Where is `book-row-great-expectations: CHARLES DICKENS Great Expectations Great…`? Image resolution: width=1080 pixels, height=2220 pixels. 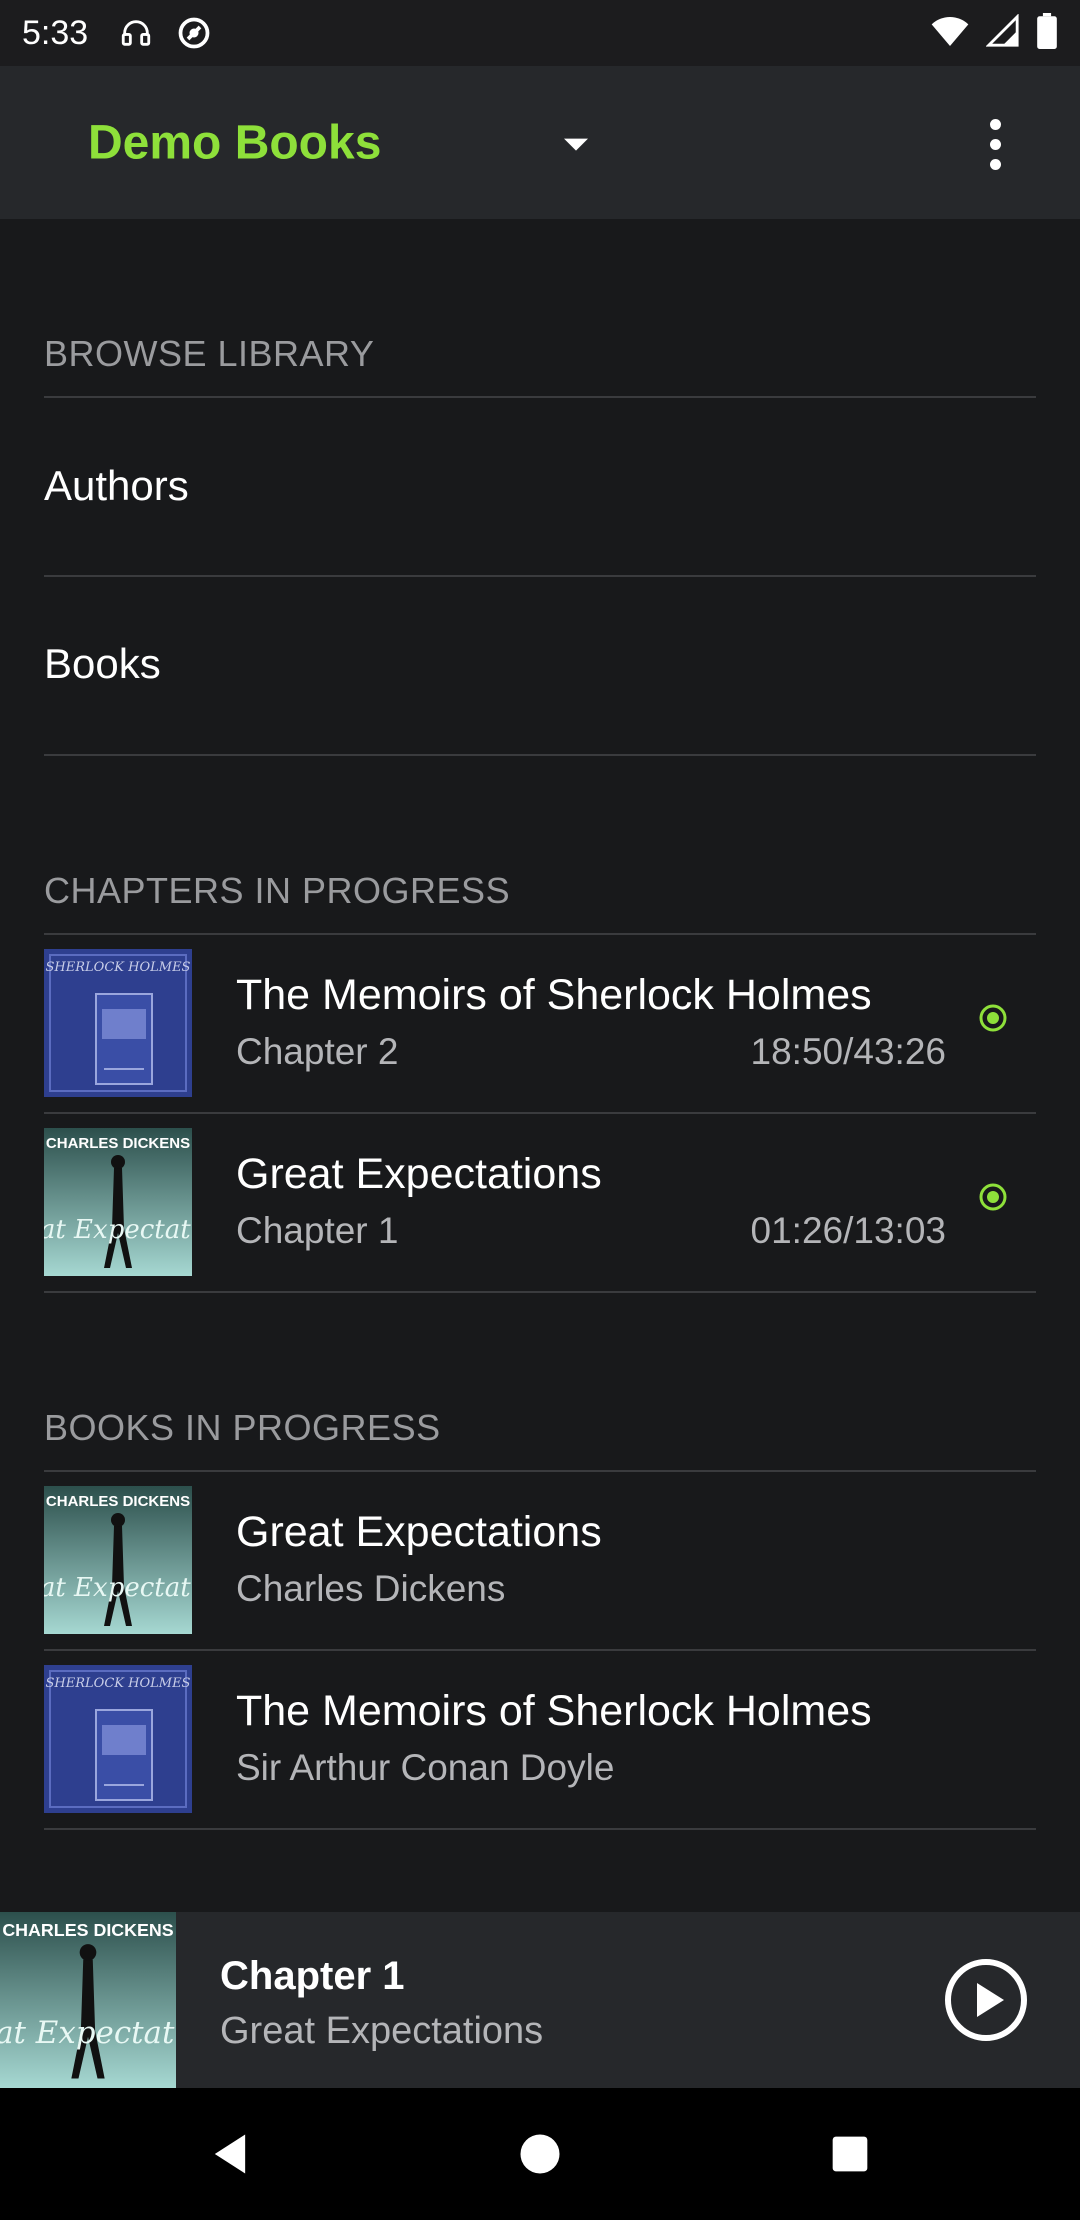
book-row-great-expectations: CHARLES DICKENS Great Expectations Great… is located at coordinates (540, 1561).